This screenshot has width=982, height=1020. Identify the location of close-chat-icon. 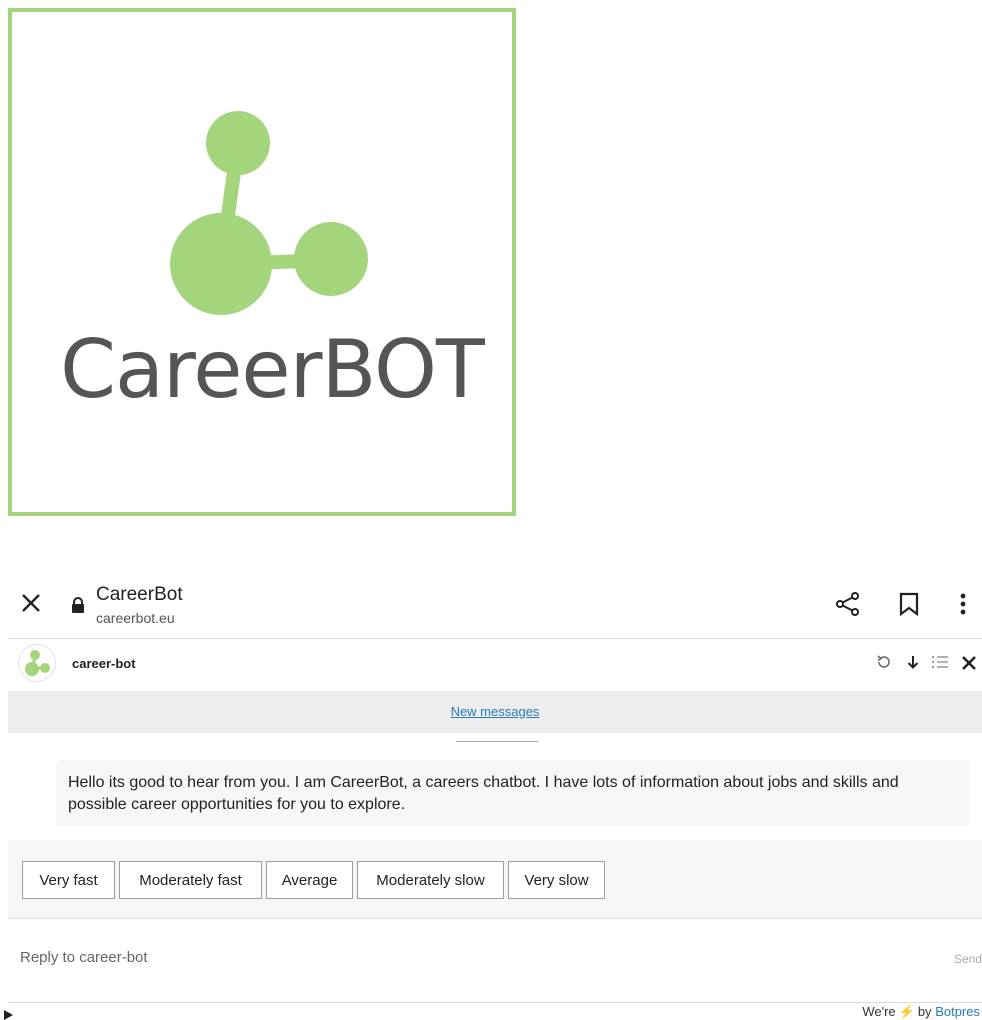
(969, 663).